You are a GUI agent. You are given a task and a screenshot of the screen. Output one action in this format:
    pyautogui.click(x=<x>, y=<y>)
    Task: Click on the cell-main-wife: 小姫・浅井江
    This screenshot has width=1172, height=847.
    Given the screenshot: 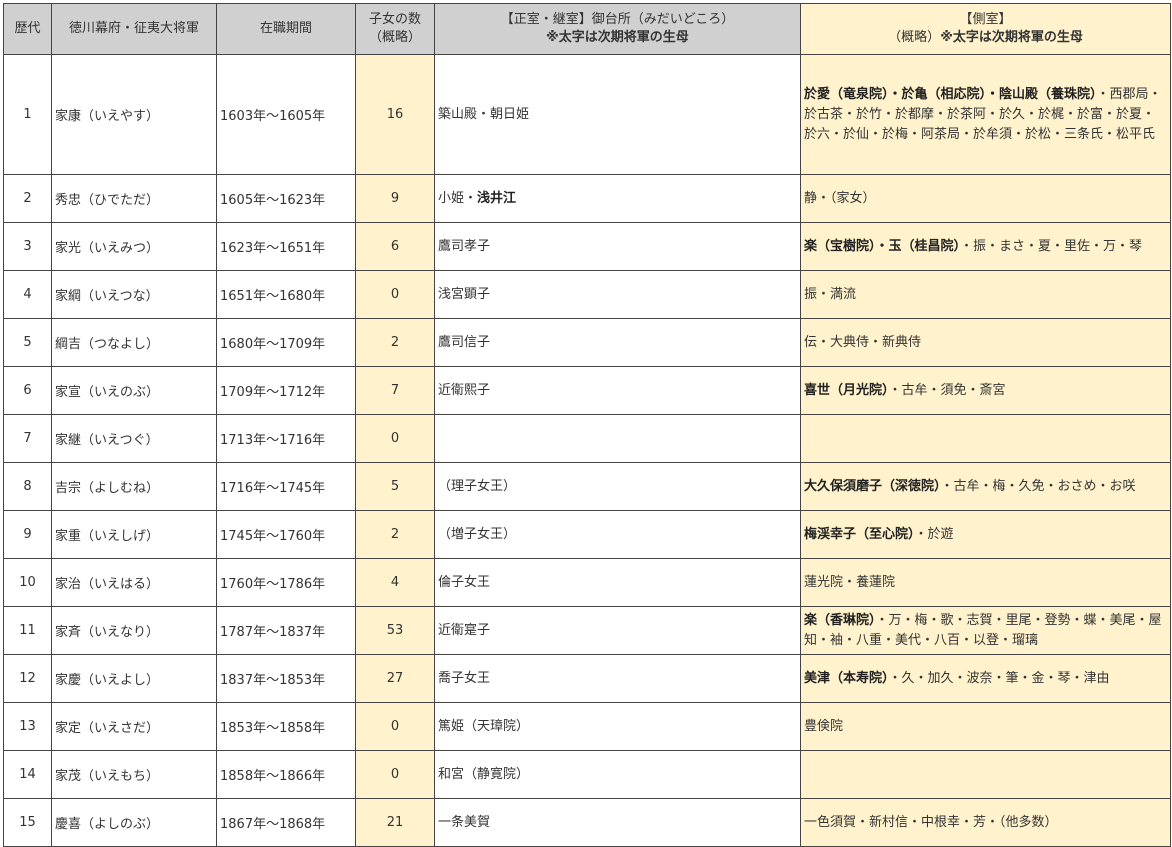 What is the action you would take?
    pyautogui.click(x=617, y=198)
    